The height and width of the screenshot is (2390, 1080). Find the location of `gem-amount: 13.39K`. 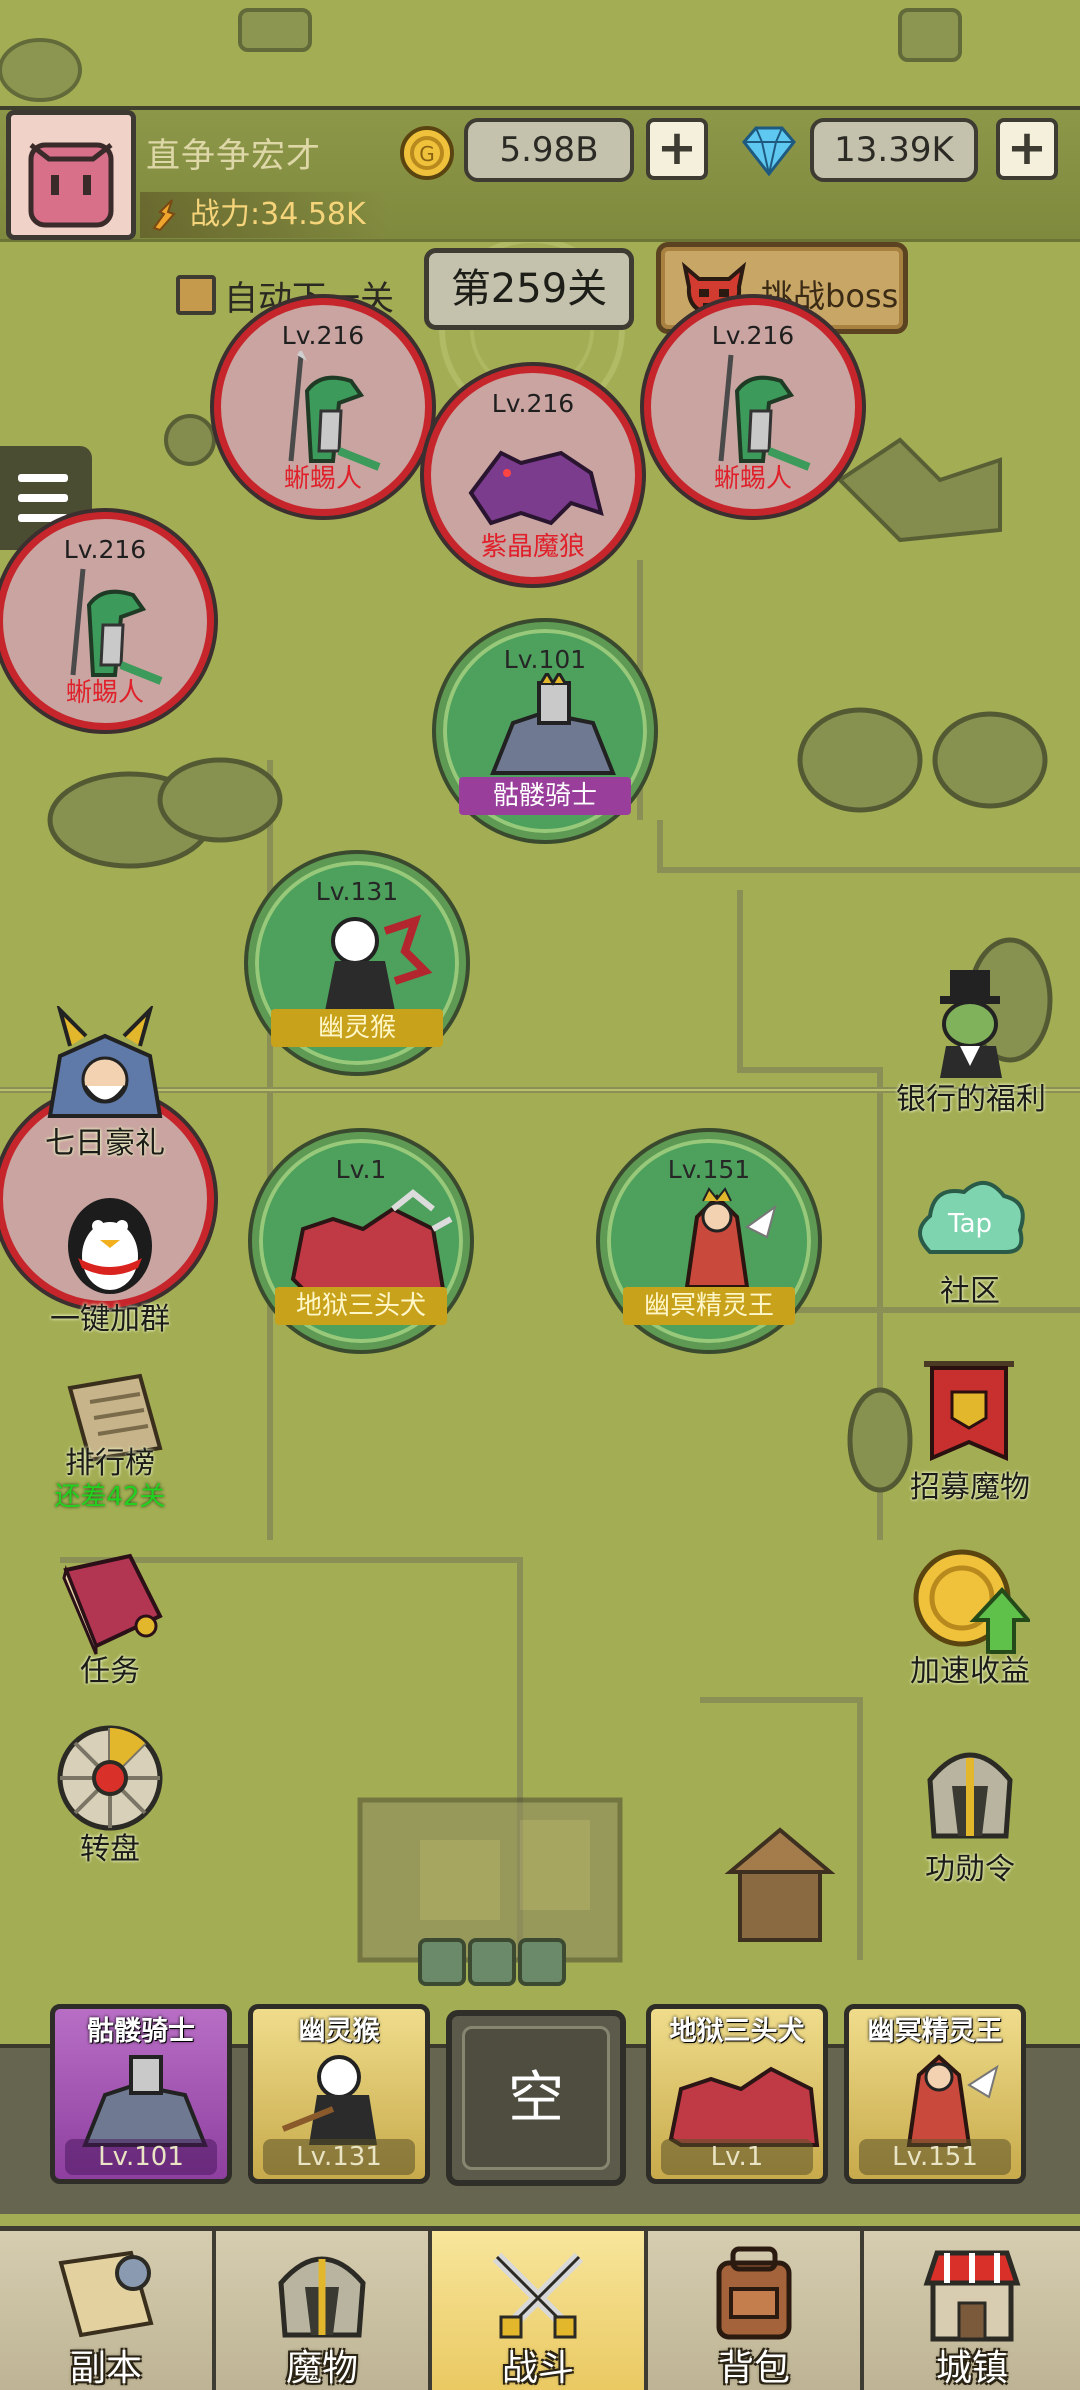

gem-amount: 13.39K is located at coordinates (894, 150).